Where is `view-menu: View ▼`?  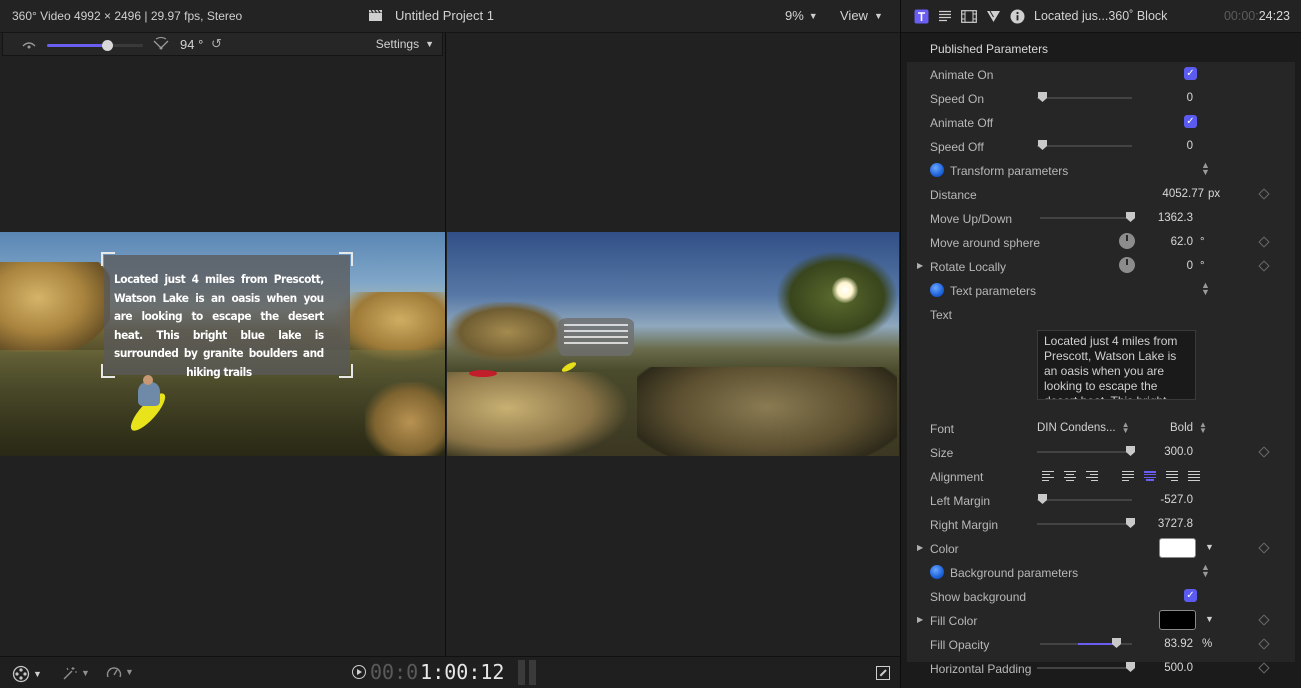
view-menu: View ▼ is located at coordinates (861, 15).